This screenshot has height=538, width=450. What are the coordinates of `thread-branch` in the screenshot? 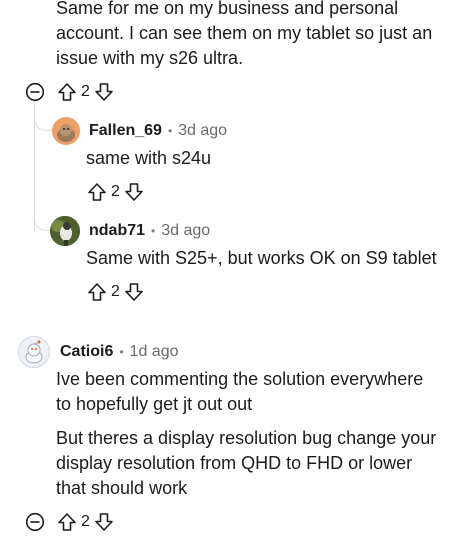 It's located at (43, 122).